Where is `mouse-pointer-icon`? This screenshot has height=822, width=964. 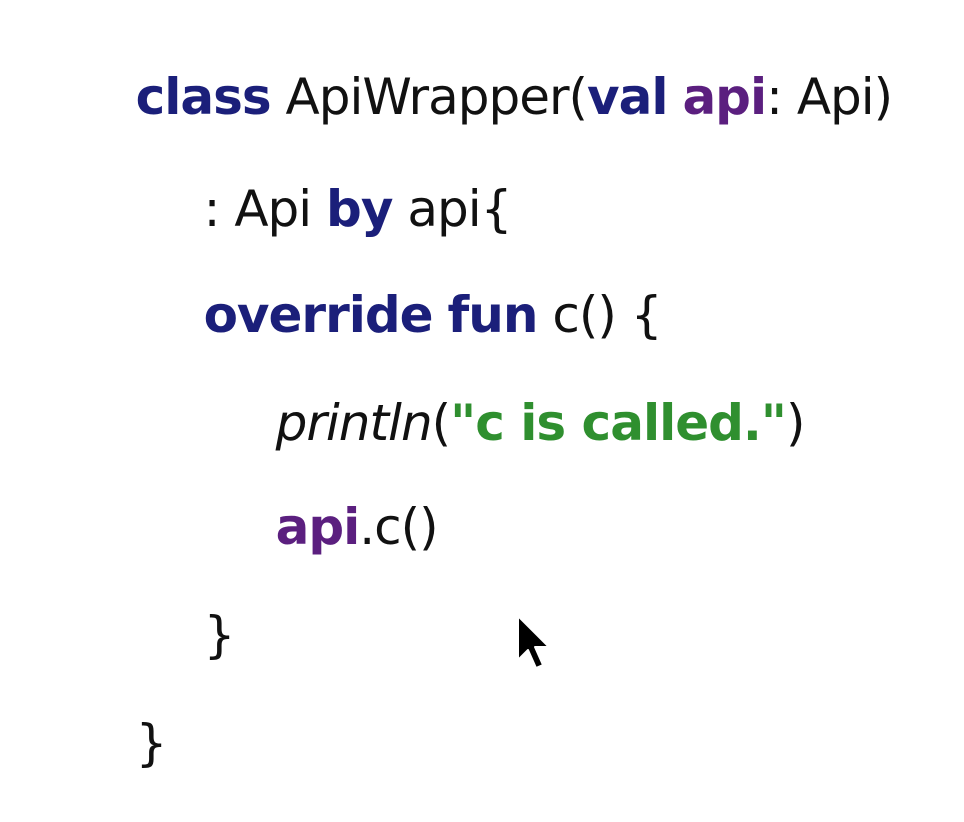
mouse-pointer-icon is located at coordinates (536, 644).